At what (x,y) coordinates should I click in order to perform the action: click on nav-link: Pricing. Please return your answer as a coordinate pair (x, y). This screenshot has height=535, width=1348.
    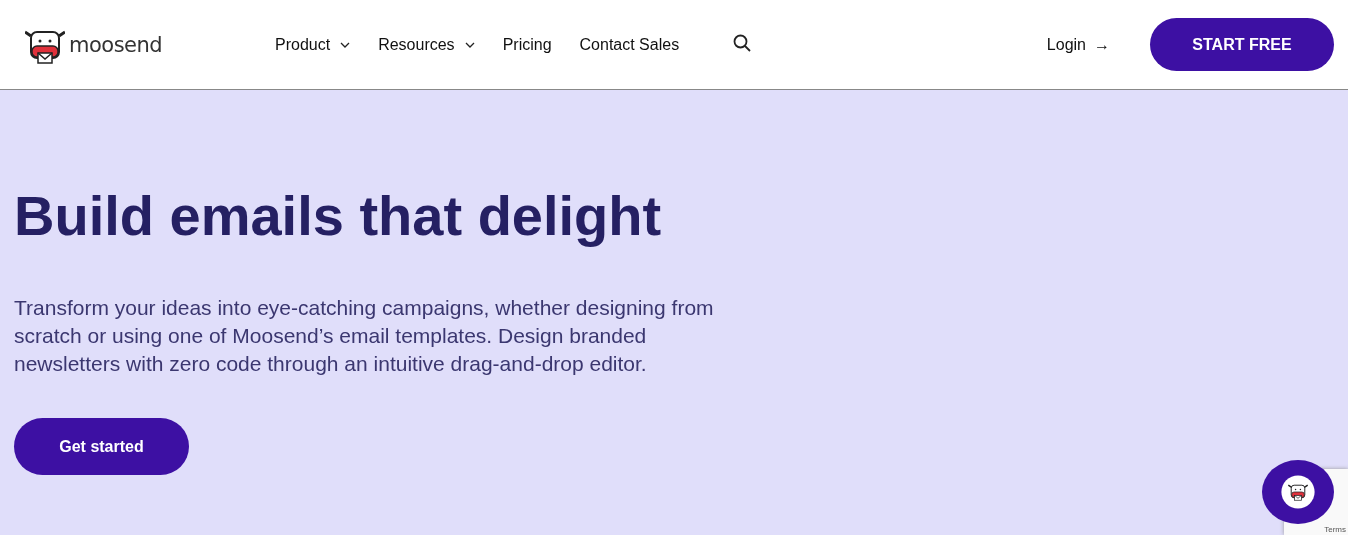
    Looking at the image, I should click on (527, 44).